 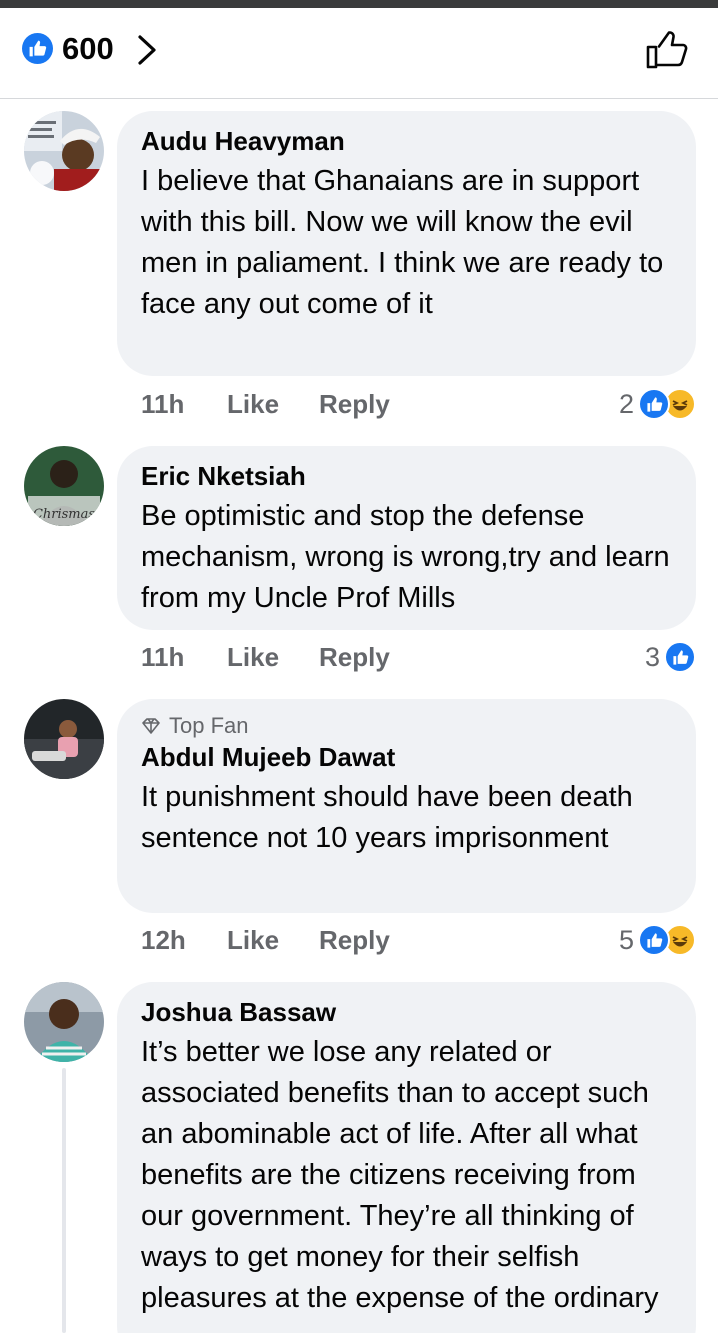 What do you see at coordinates (209, 725) in the screenshot?
I see `badge-label: Top Fan` at bounding box center [209, 725].